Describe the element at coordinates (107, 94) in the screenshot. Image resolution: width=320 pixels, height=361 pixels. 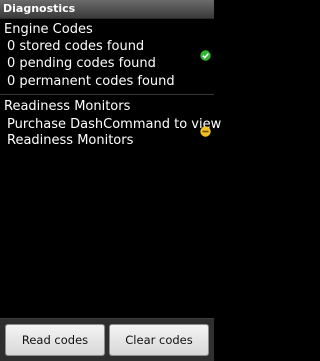
I see `section-divider` at that location.